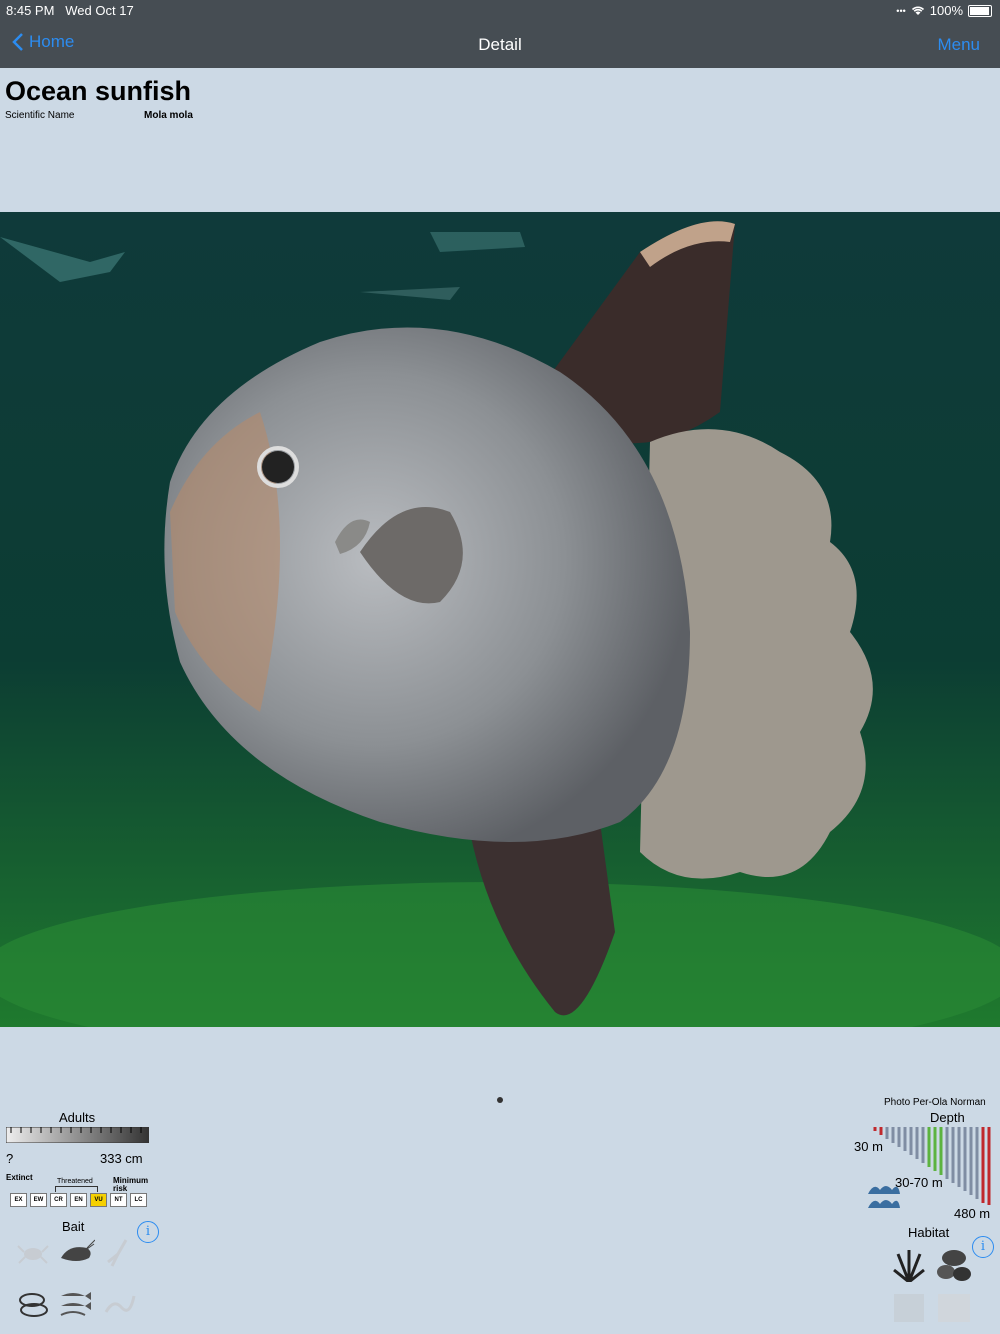  I want to click on gravel-icon, so click(909, 1308).